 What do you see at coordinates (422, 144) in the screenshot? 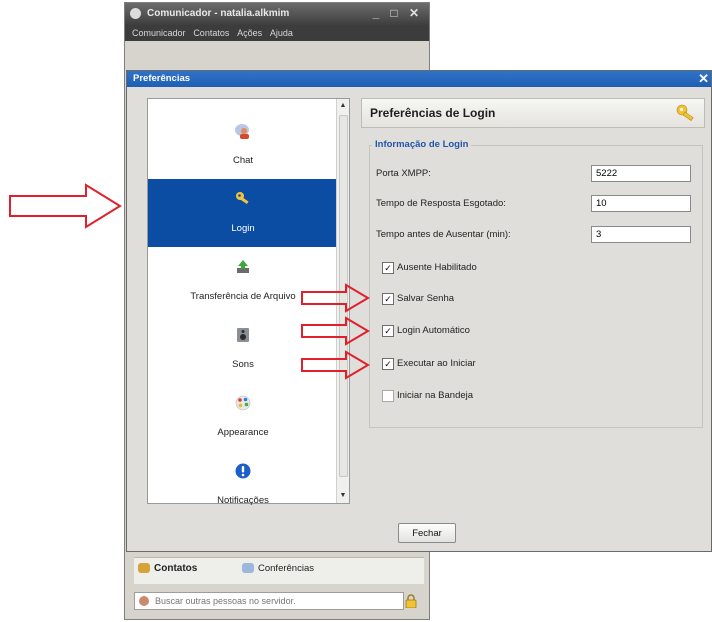
I see `group-title: Informação de Login` at bounding box center [422, 144].